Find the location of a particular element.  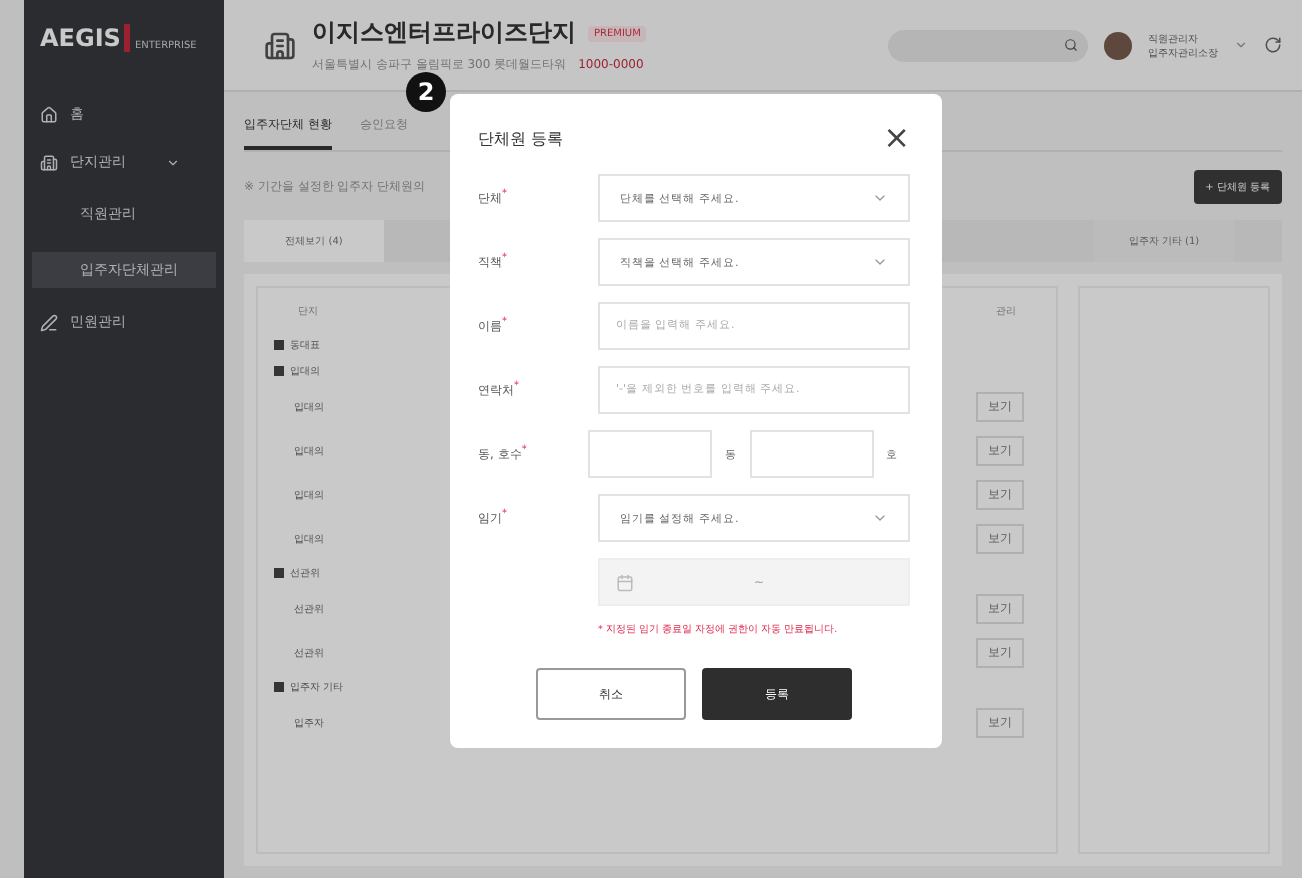

logo: AEGIS is located at coordinates (85, 38).